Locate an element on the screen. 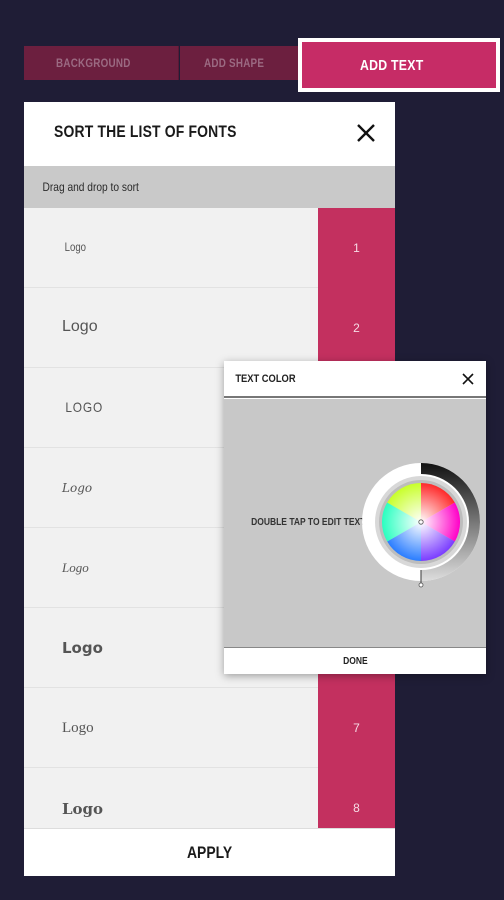 The image size is (504, 900). tab-add-shape: ADD SHAPE is located at coordinates (241, 63).